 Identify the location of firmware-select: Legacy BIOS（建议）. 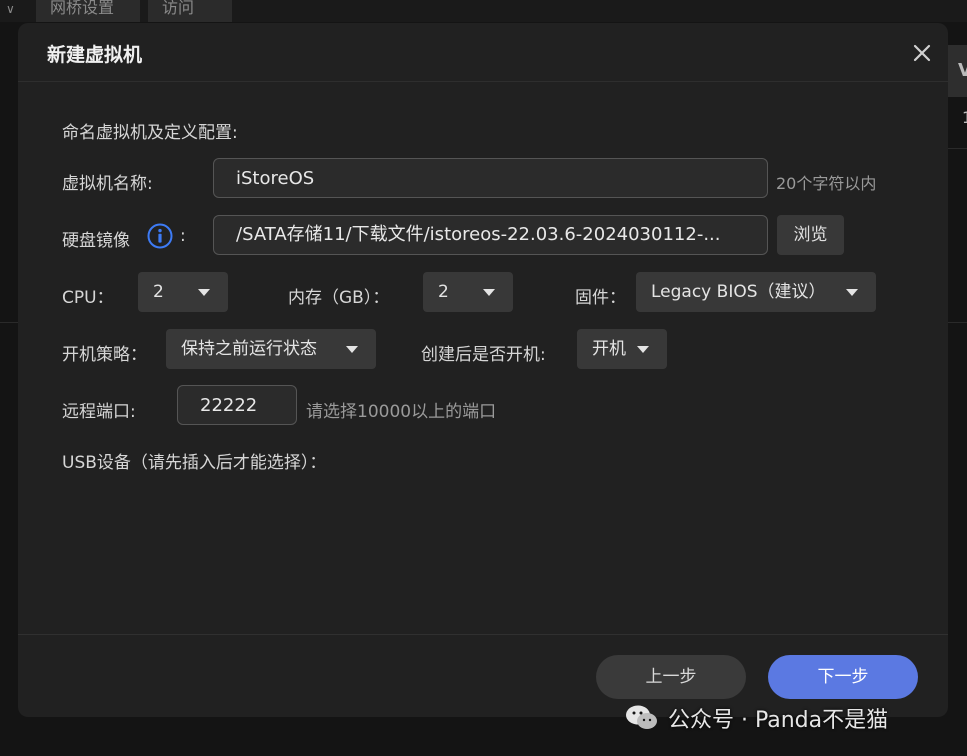
(756, 292).